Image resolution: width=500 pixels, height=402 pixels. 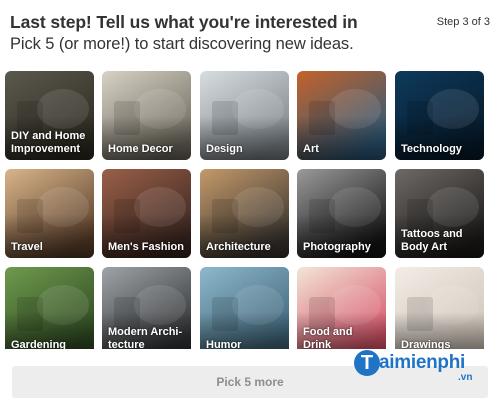 What do you see at coordinates (432, 240) in the screenshot?
I see `topic-label: Tattoos and Body Art` at bounding box center [432, 240].